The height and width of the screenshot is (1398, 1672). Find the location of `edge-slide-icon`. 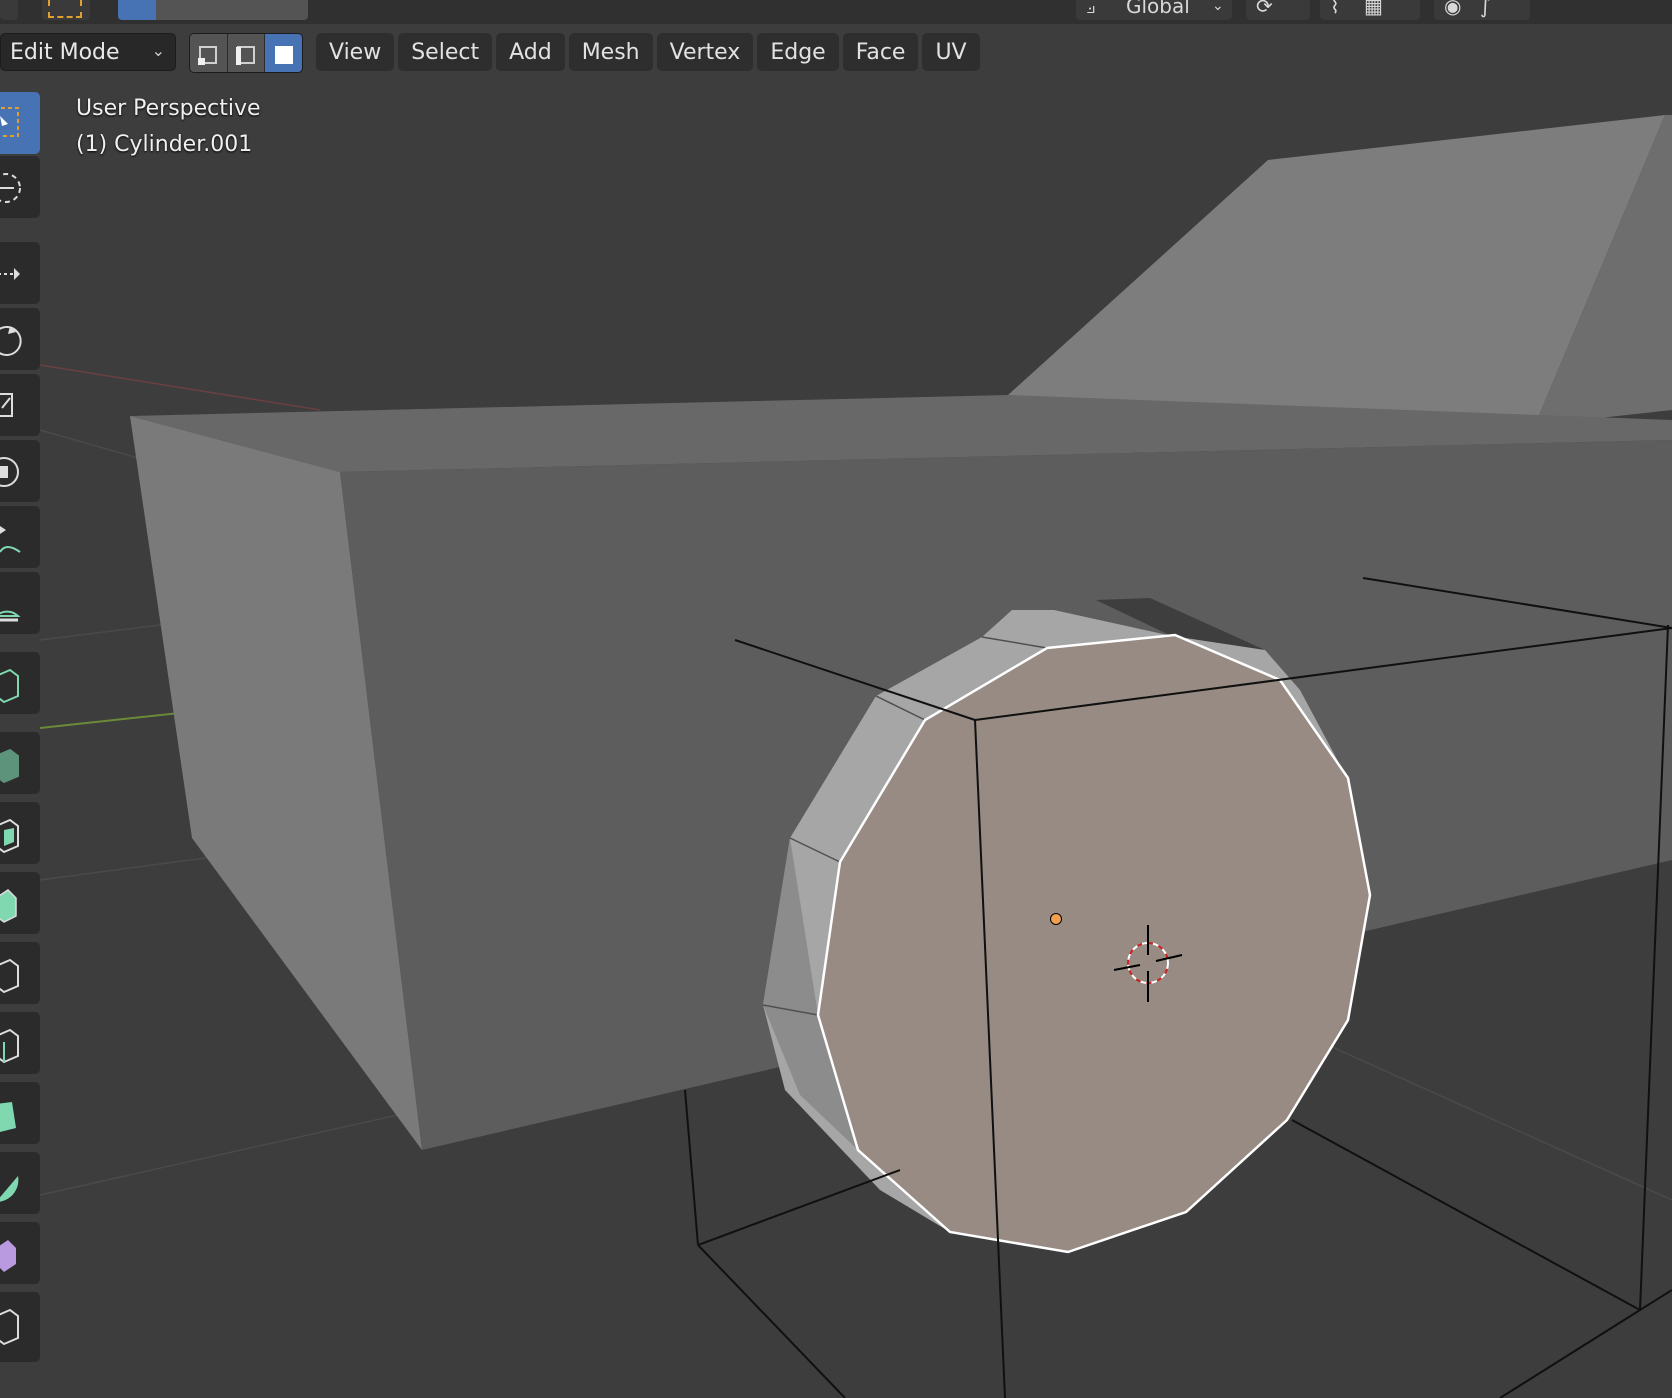

edge-slide-icon is located at coordinates (9, 1327).